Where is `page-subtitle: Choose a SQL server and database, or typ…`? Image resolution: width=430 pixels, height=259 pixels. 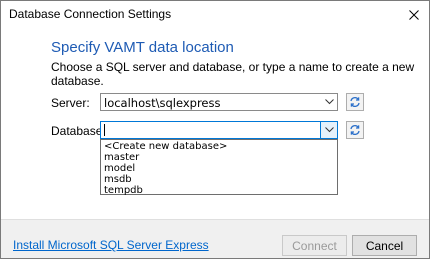 page-subtitle: Choose a SQL server and database, or typ… is located at coordinates (233, 74).